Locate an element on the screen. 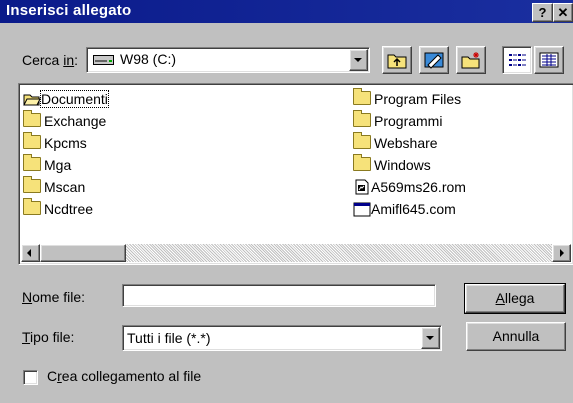 This screenshot has height=403, width=573. file-type-value: Tutti i file (*.*) is located at coordinates (169, 338).